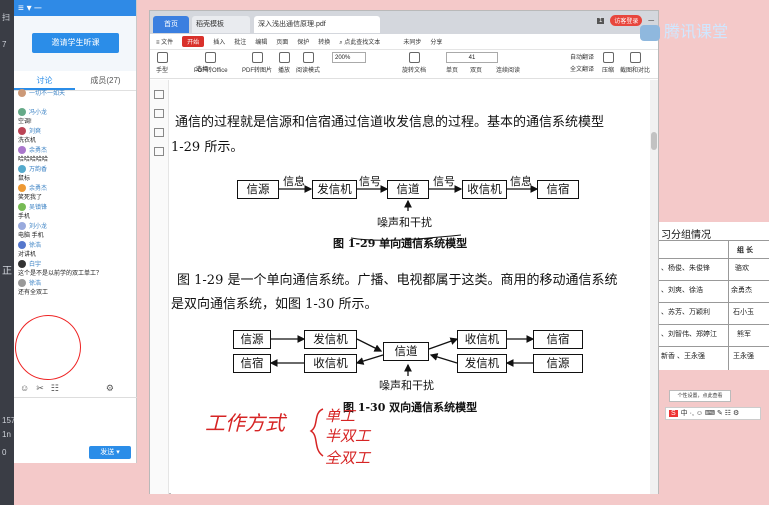 This screenshot has width=769, height=505. What do you see at coordinates (414, 63) in the screenshot?
I see `rotate-button: 旋转文档` at bounding box center [414, 63].